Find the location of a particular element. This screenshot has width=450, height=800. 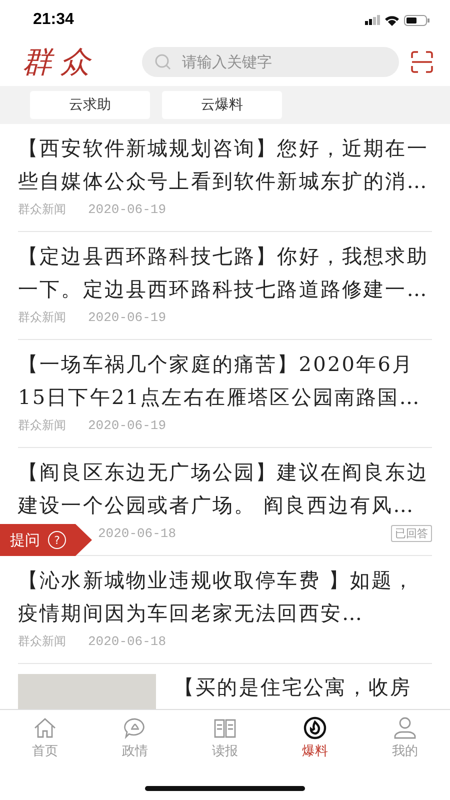

question-icon: ? is located at coordinates (57, 540).